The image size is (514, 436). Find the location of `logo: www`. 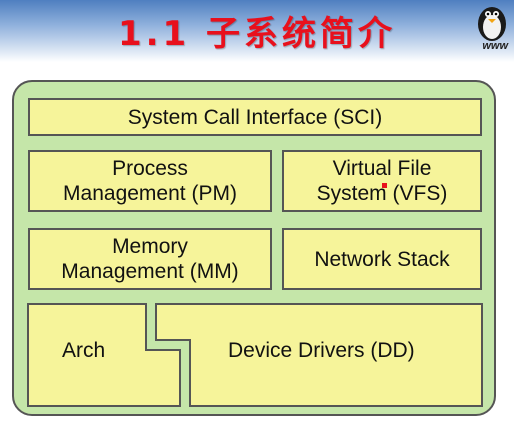

logo: www is located at coordinates (494, 28).